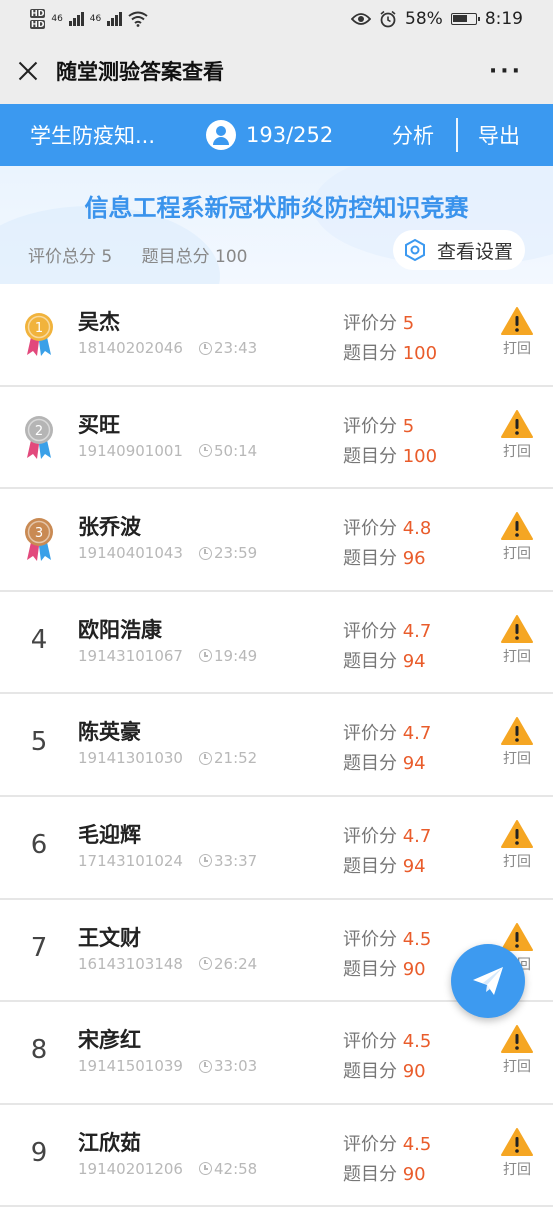  What do you see at coordinates (276, 335) in the screenshot?
I see `table-row: 1 吴杰 18140202046 23:43 评价分 5 题目分 100 打回` at bounding box center [276, 335].